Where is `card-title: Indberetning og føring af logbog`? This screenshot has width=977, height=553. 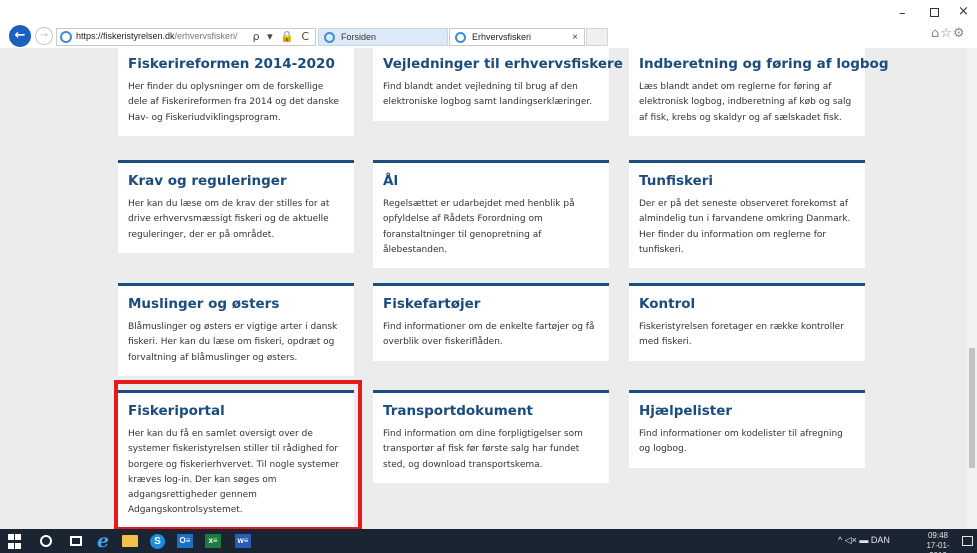
card-title: Indberetning og føring af logbog is located at coordinates (764, 64).